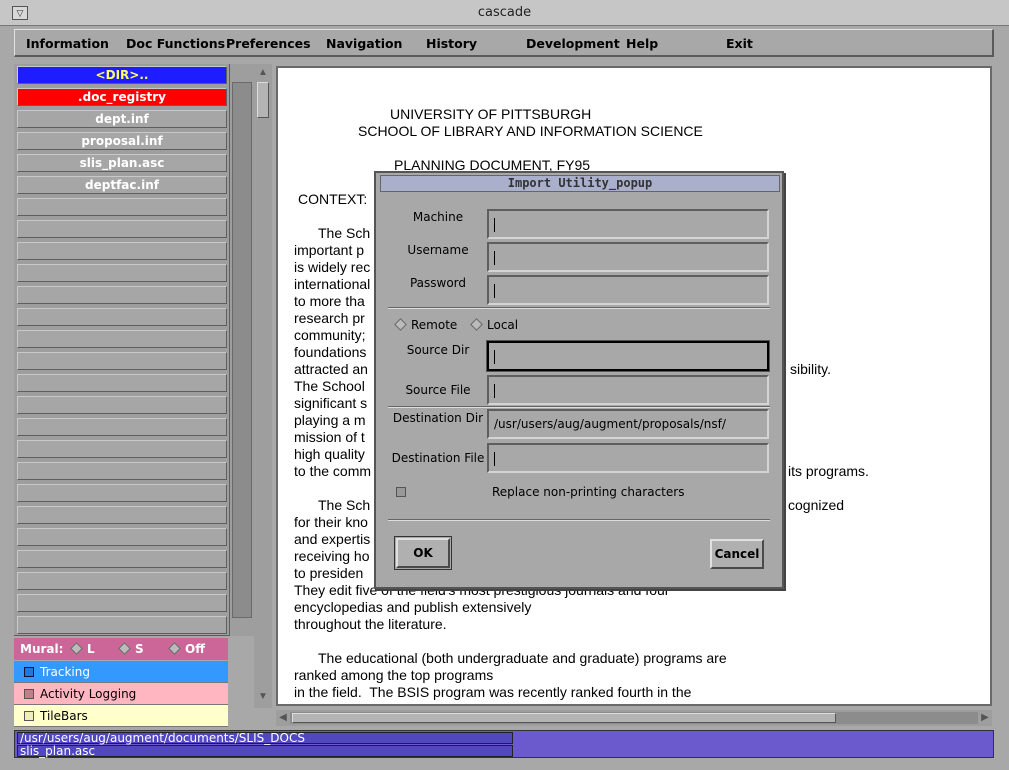 The image size is (1009, 770). What do you see at coordinates (330, 335) in the screenshot?
I see `doc-line: community;` at bounding box center [330, 335].